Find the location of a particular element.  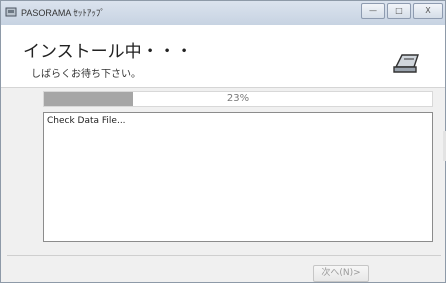

footer-divider is located at coordinates (224, 255).